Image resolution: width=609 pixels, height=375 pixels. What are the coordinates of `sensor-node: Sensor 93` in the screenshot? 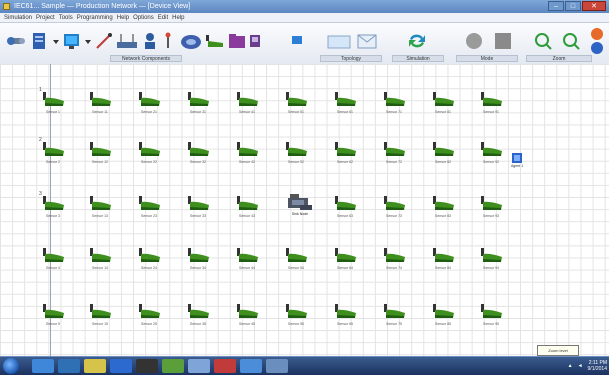 It's located at (491, 209).